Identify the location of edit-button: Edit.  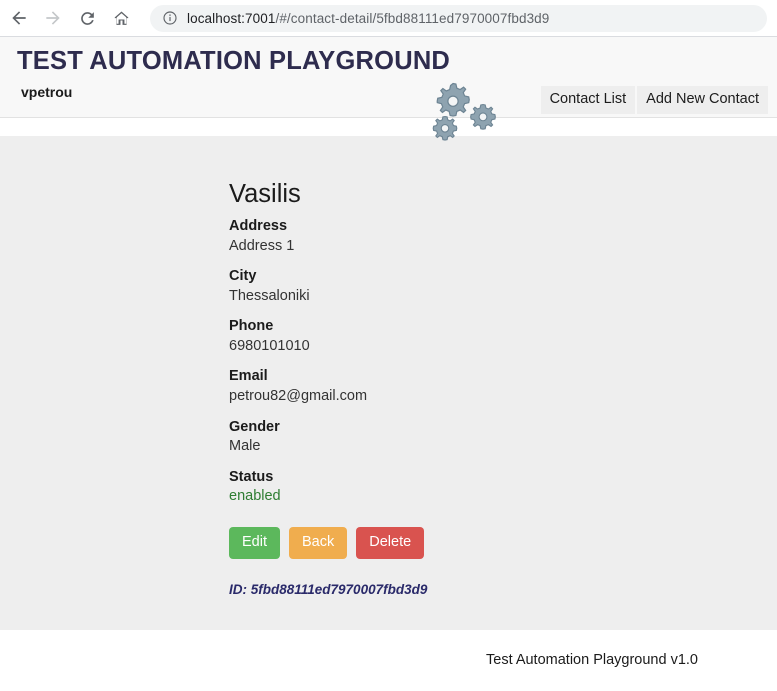
(254, 543).